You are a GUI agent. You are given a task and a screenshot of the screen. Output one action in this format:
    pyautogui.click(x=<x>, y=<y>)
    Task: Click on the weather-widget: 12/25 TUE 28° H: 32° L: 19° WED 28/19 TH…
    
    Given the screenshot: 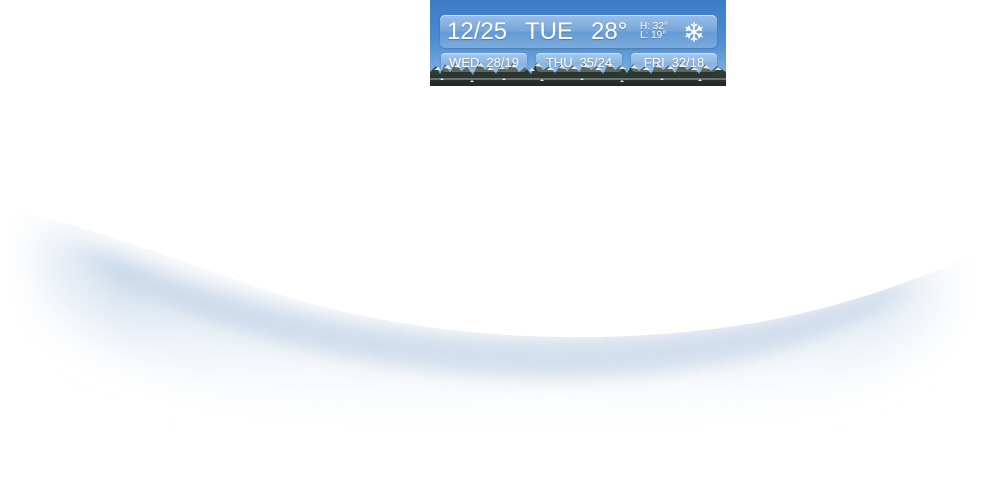 What is the action you would take?
    pyautogui.click(x=578, y=43)
    